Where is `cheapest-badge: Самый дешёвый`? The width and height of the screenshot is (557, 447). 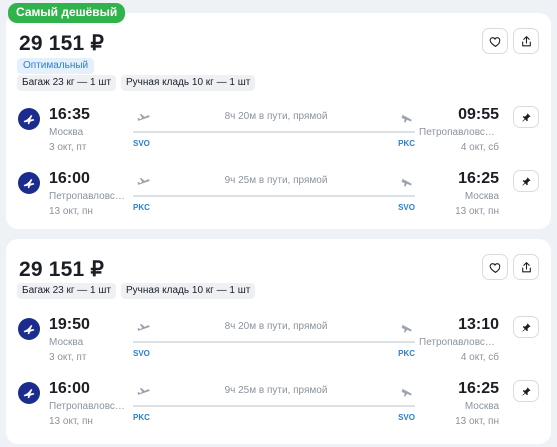 cheapest-badge: Самый дешёвый is located at coordinates (67, 13).